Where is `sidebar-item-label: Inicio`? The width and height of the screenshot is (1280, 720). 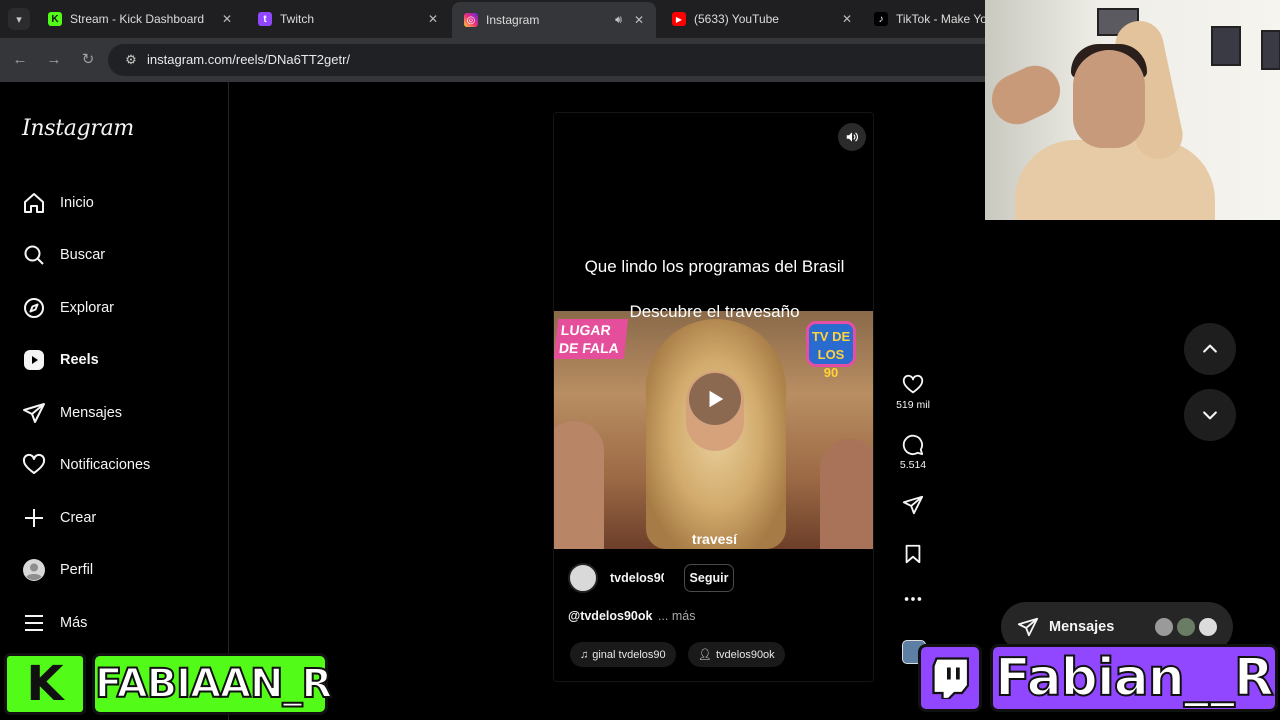 sidebar-item-label: Inicio is located at coordinates (77, 203).